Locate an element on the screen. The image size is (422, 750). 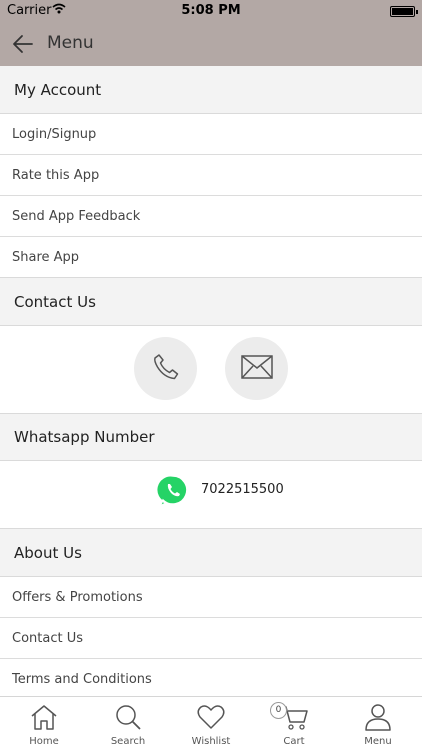
whatsapp-number: 7022515500 is located at coordinates (242, 489).